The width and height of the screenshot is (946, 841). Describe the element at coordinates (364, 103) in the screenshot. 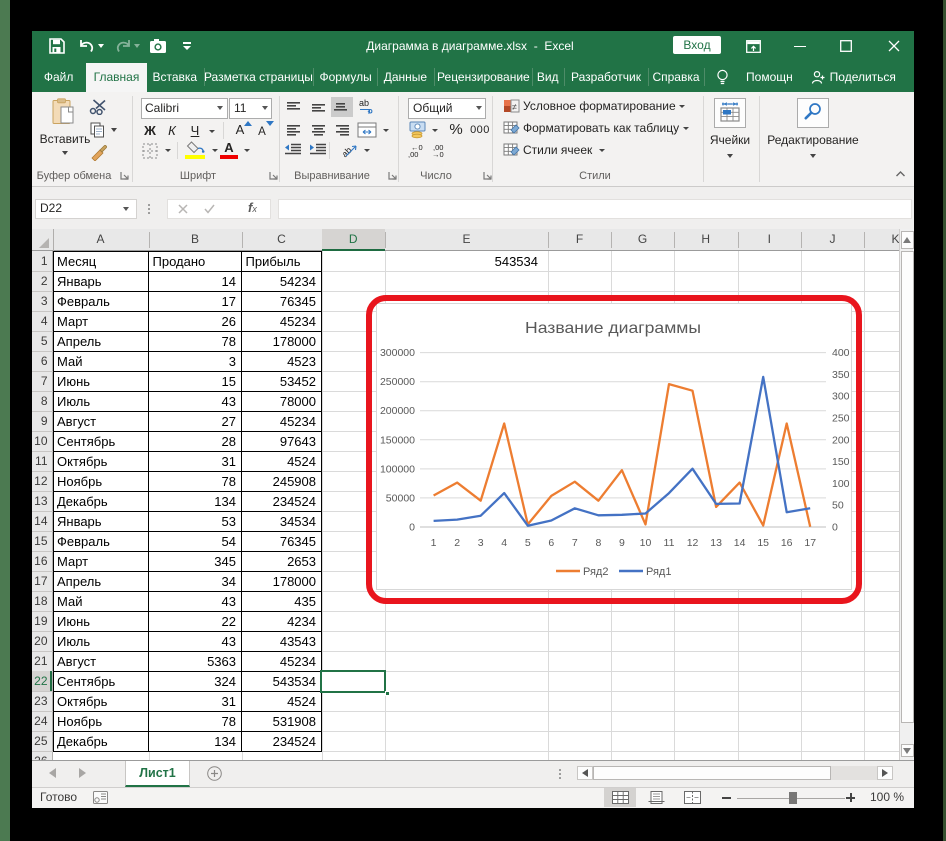

I see `svg-text: ab` at that location.